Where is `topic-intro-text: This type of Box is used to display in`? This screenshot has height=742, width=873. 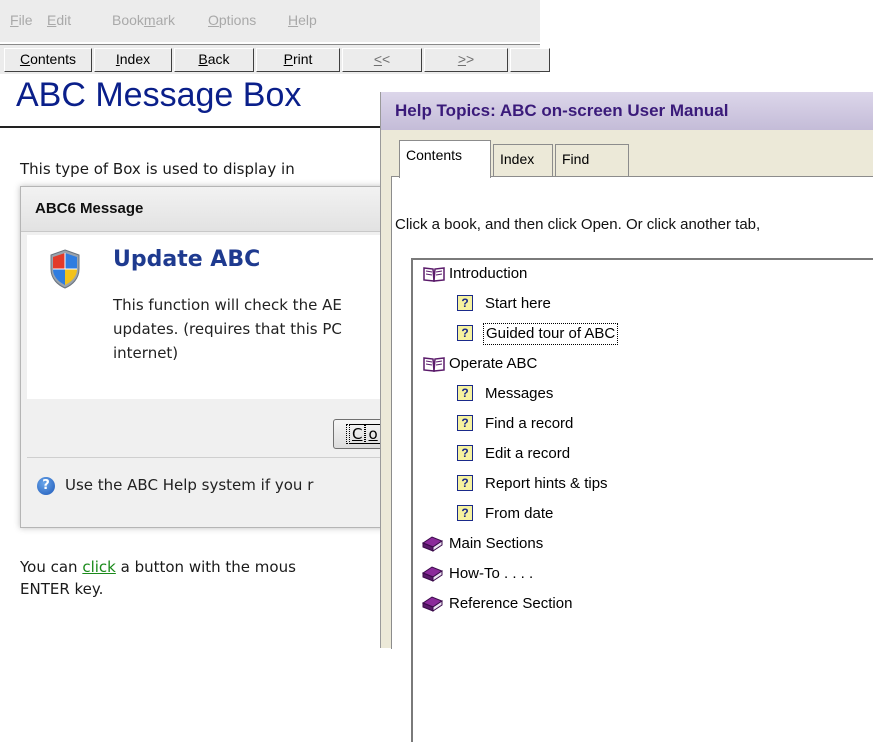
topic-intro-text: This type of Box is used to display in is located at coordinates (157, 169).